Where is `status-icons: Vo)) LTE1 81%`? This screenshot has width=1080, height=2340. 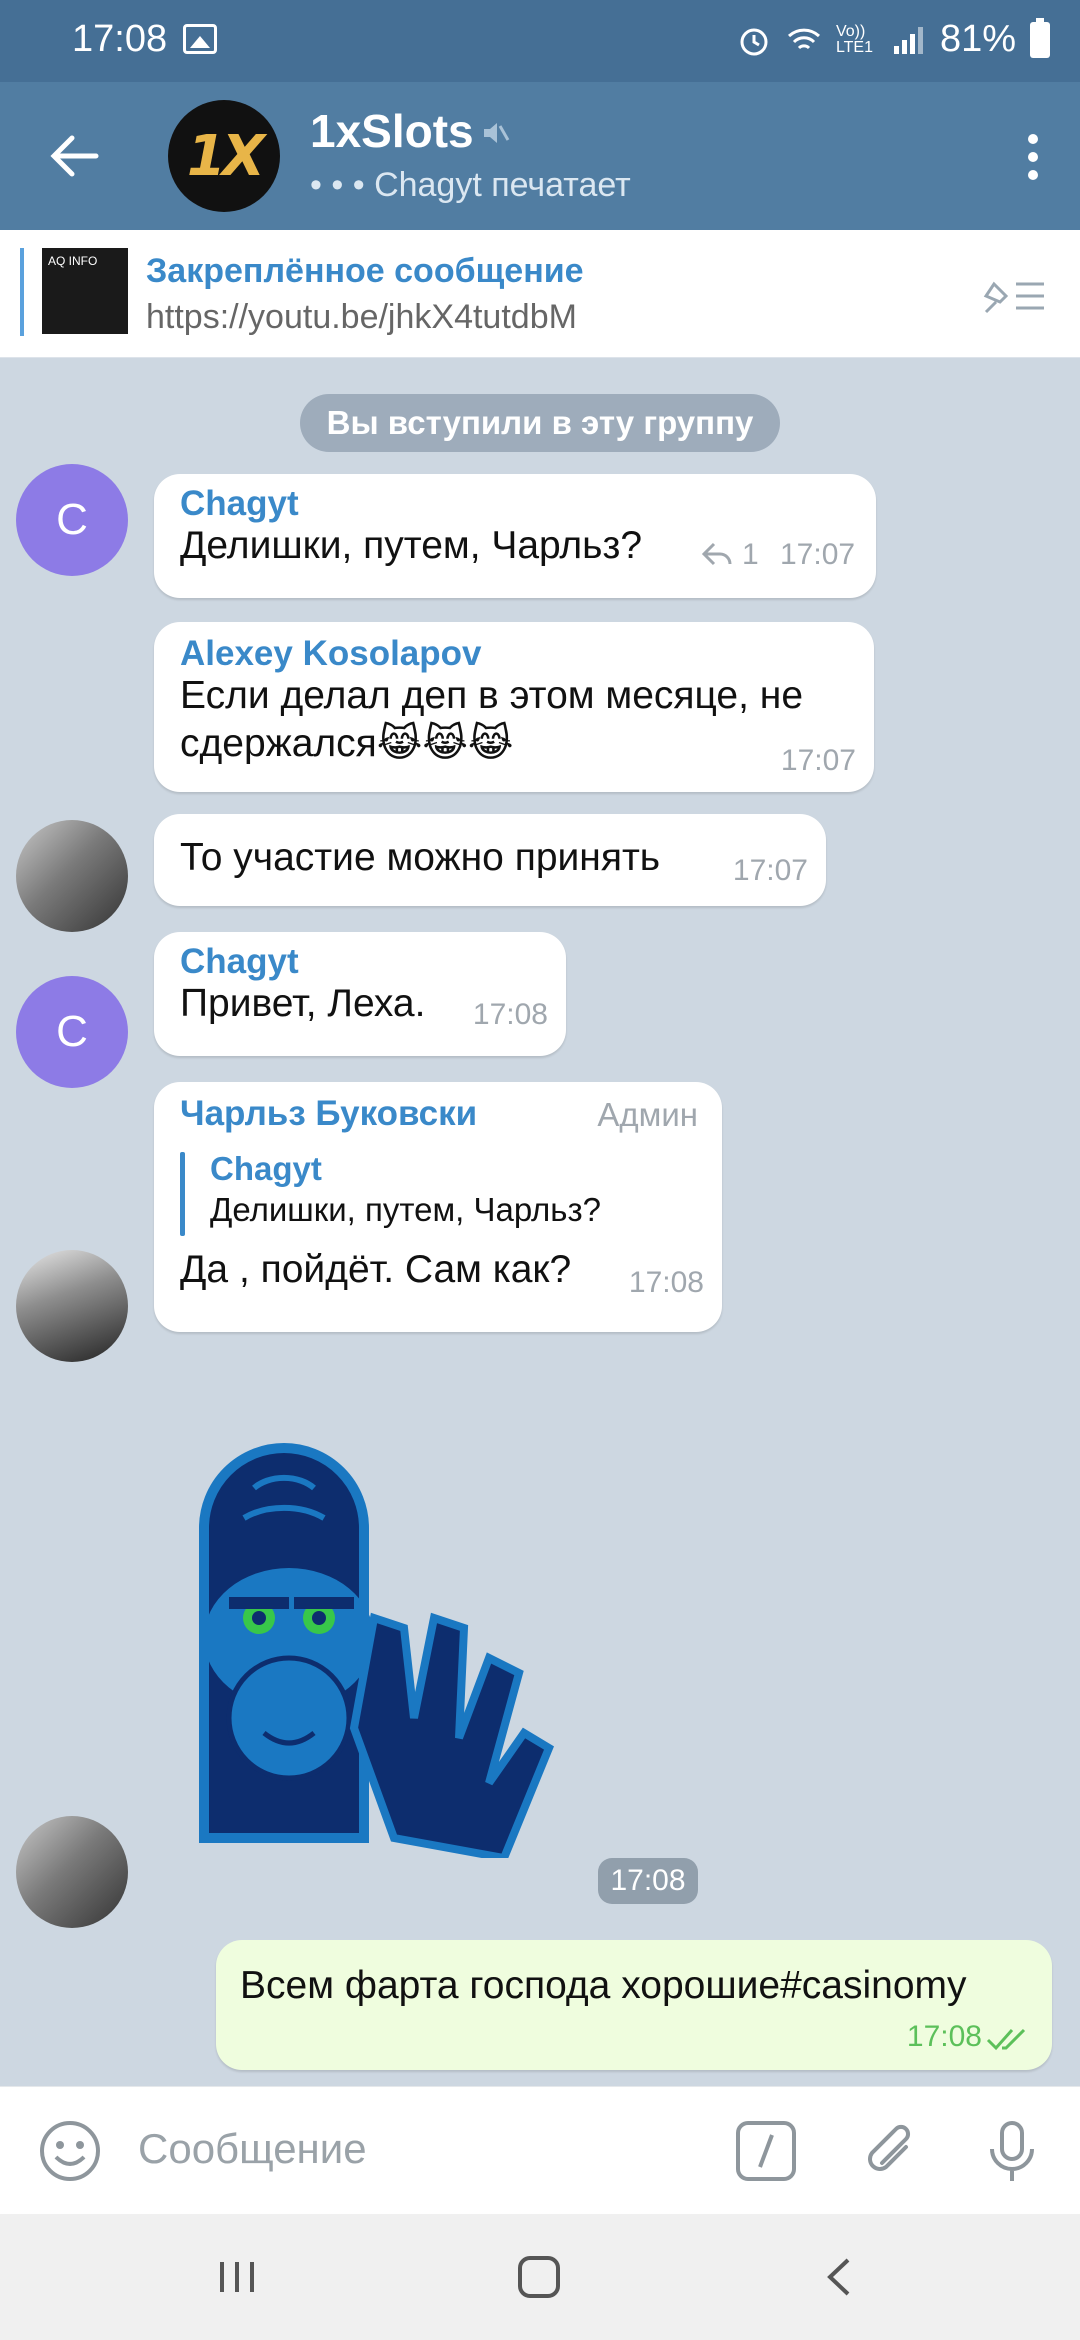
status-icons: Vo)) LTE1 81% is located at coordinates (893, 39).